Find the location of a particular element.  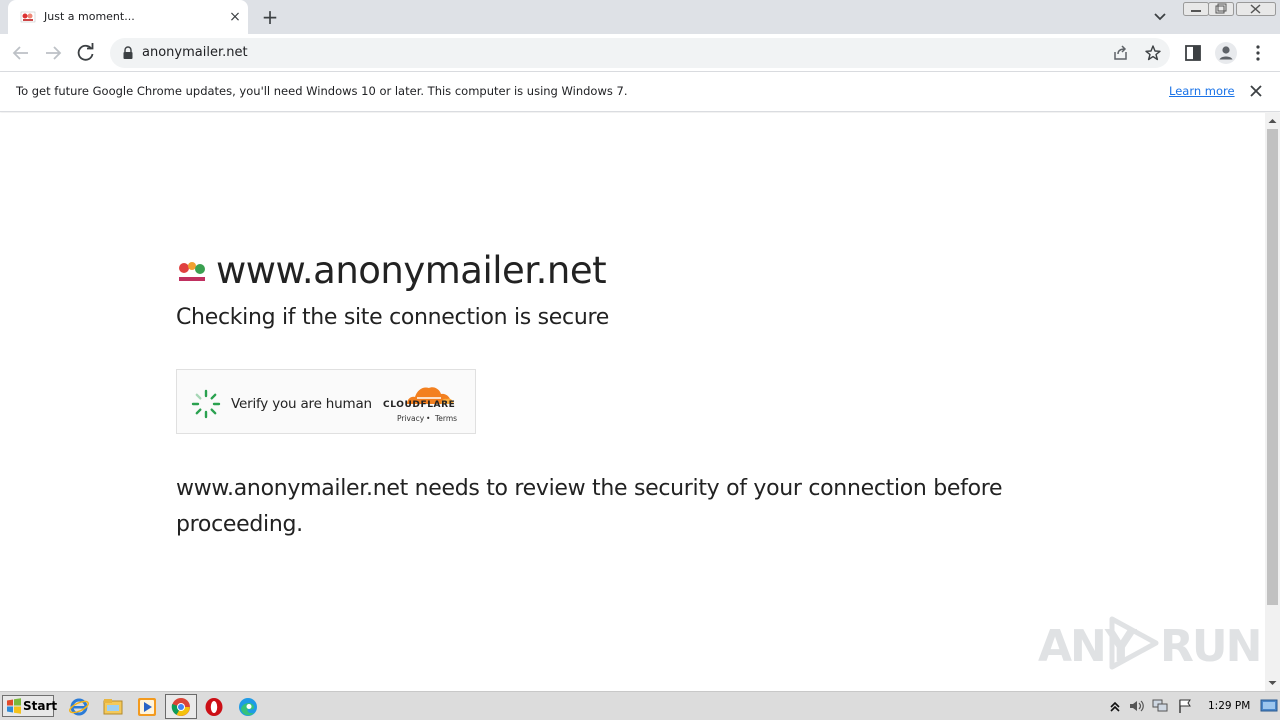

privacy-link: Privacy is located at coordinates (410, 418).